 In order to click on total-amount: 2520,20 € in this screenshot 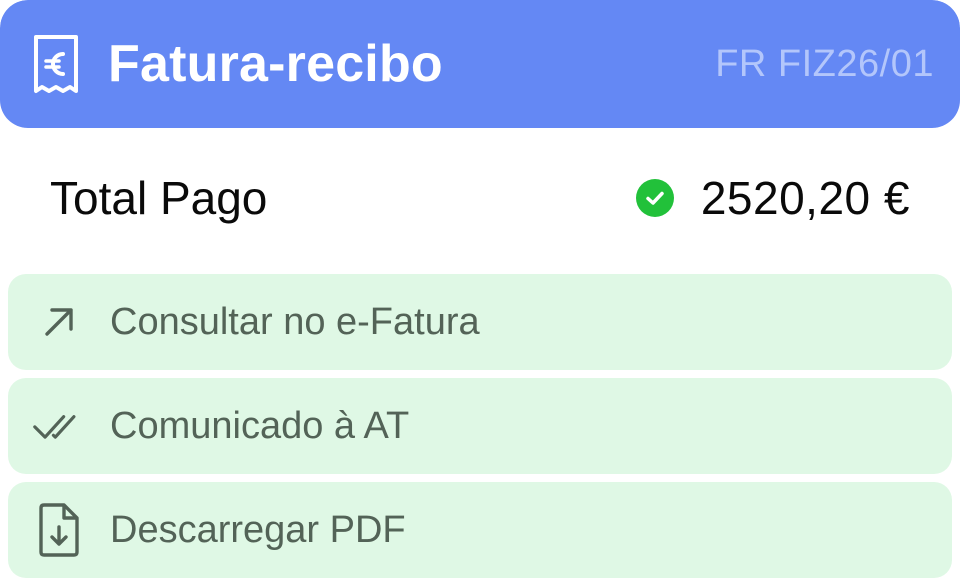, I will do `click(805, 198)`.